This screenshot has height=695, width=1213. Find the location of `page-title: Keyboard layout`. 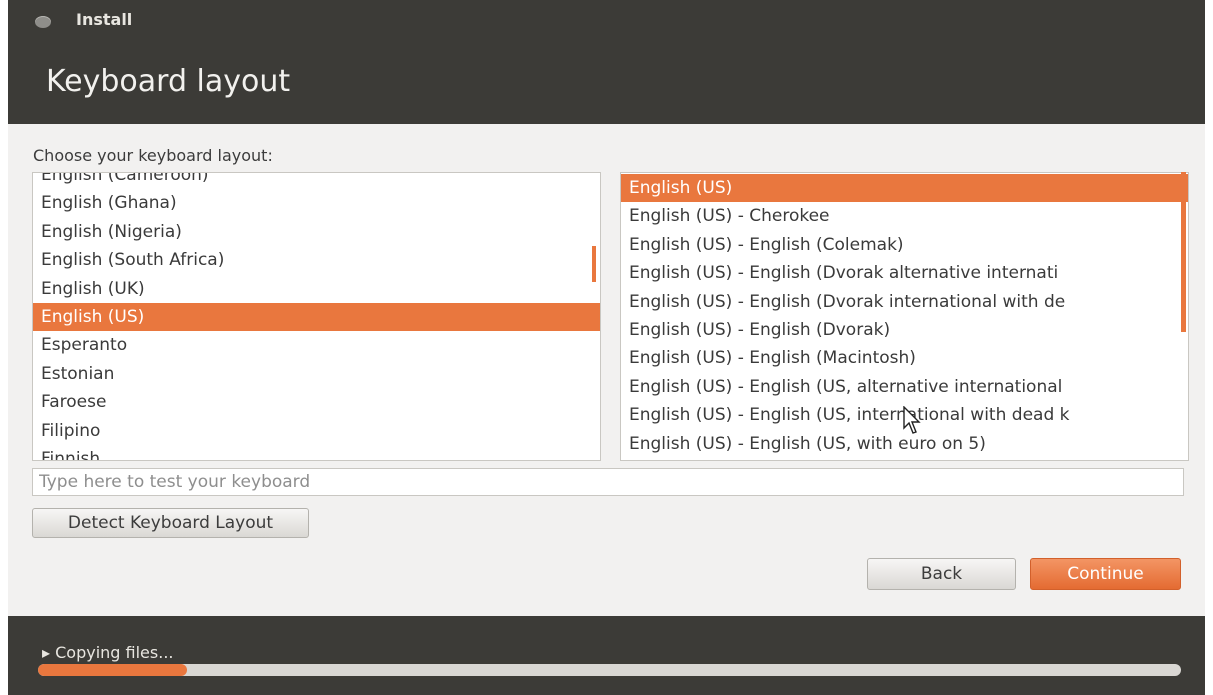

page-title: Keyboard layout is located at coordinates (168, 81).